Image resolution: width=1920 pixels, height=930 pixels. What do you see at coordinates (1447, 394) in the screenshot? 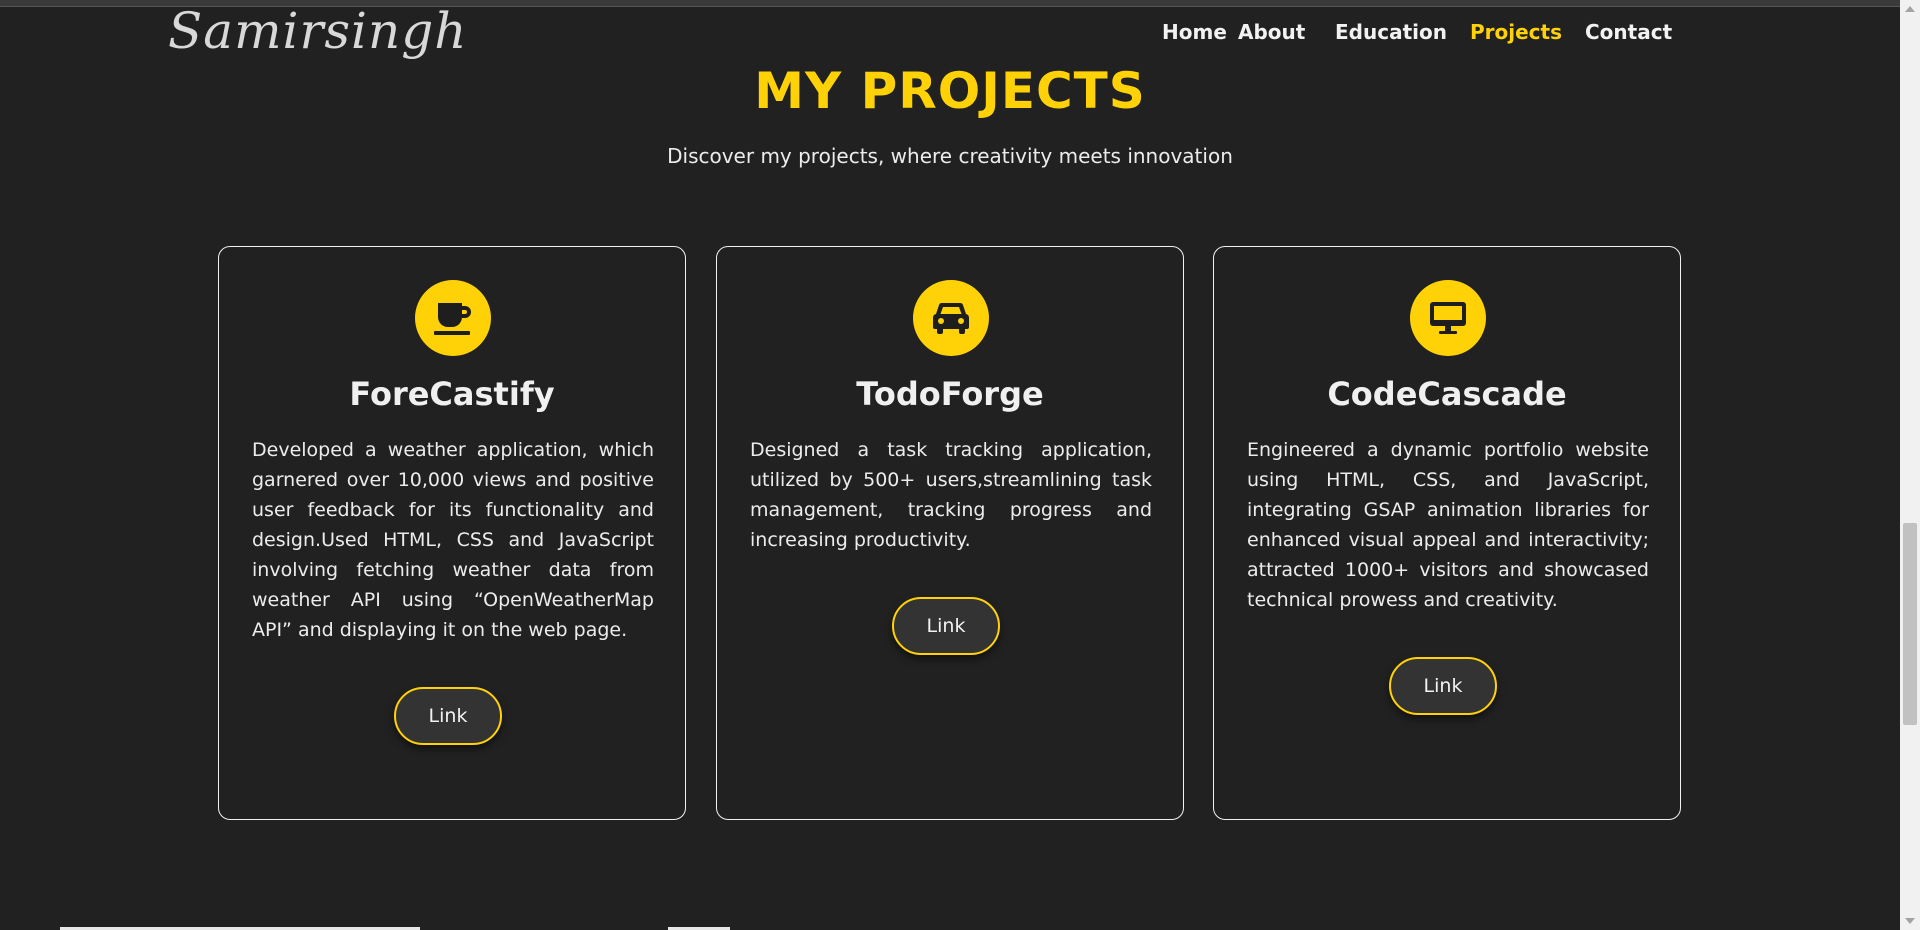
I see `project-title: CodeCascade` at bounding box center [1447, 394].